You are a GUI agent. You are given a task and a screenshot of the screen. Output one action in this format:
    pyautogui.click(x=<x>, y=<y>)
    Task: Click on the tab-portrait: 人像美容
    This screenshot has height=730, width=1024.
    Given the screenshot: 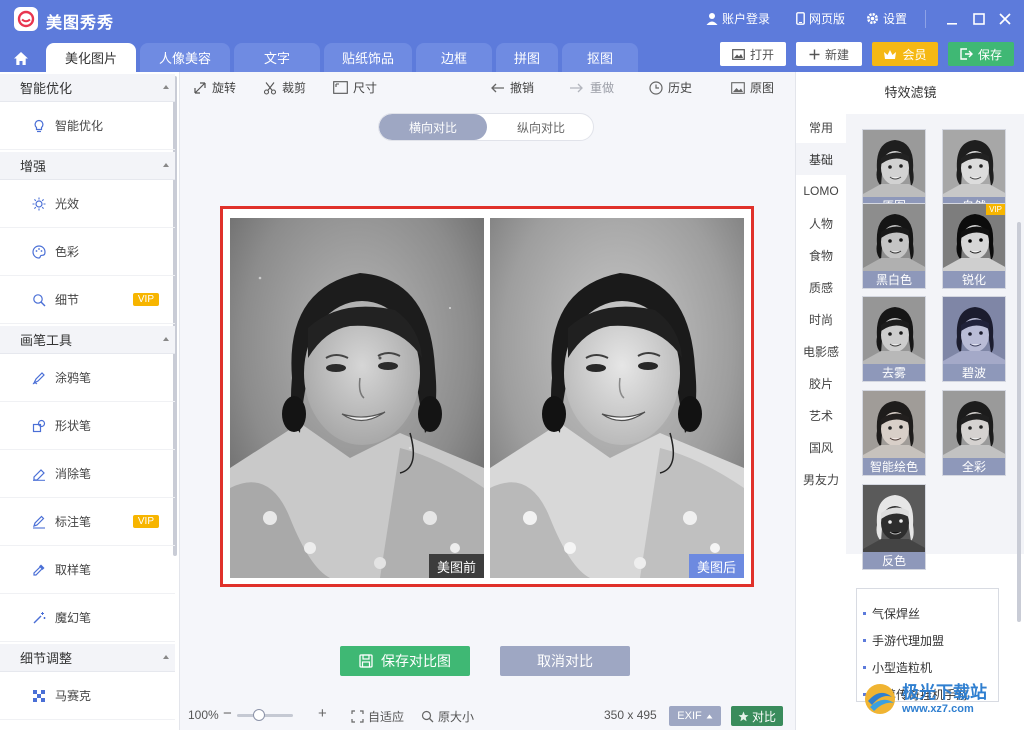 What is the action you would take?
    pyautogui.click(x=185, y=57)
    